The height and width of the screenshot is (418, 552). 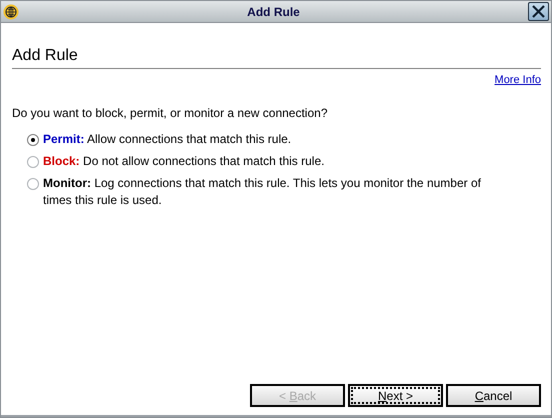 What do you see at coordinates (517, 80) in the screenshot?
I see `more-info-link: More Info` at bounding box center [517, 80].